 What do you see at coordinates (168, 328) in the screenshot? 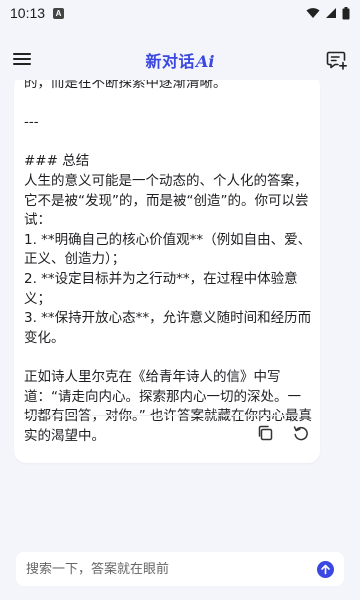
I see `message-list-item: 3. **保持开放心态**，允许意义随时间和经历而变化。` at bounding box center [168, 328].